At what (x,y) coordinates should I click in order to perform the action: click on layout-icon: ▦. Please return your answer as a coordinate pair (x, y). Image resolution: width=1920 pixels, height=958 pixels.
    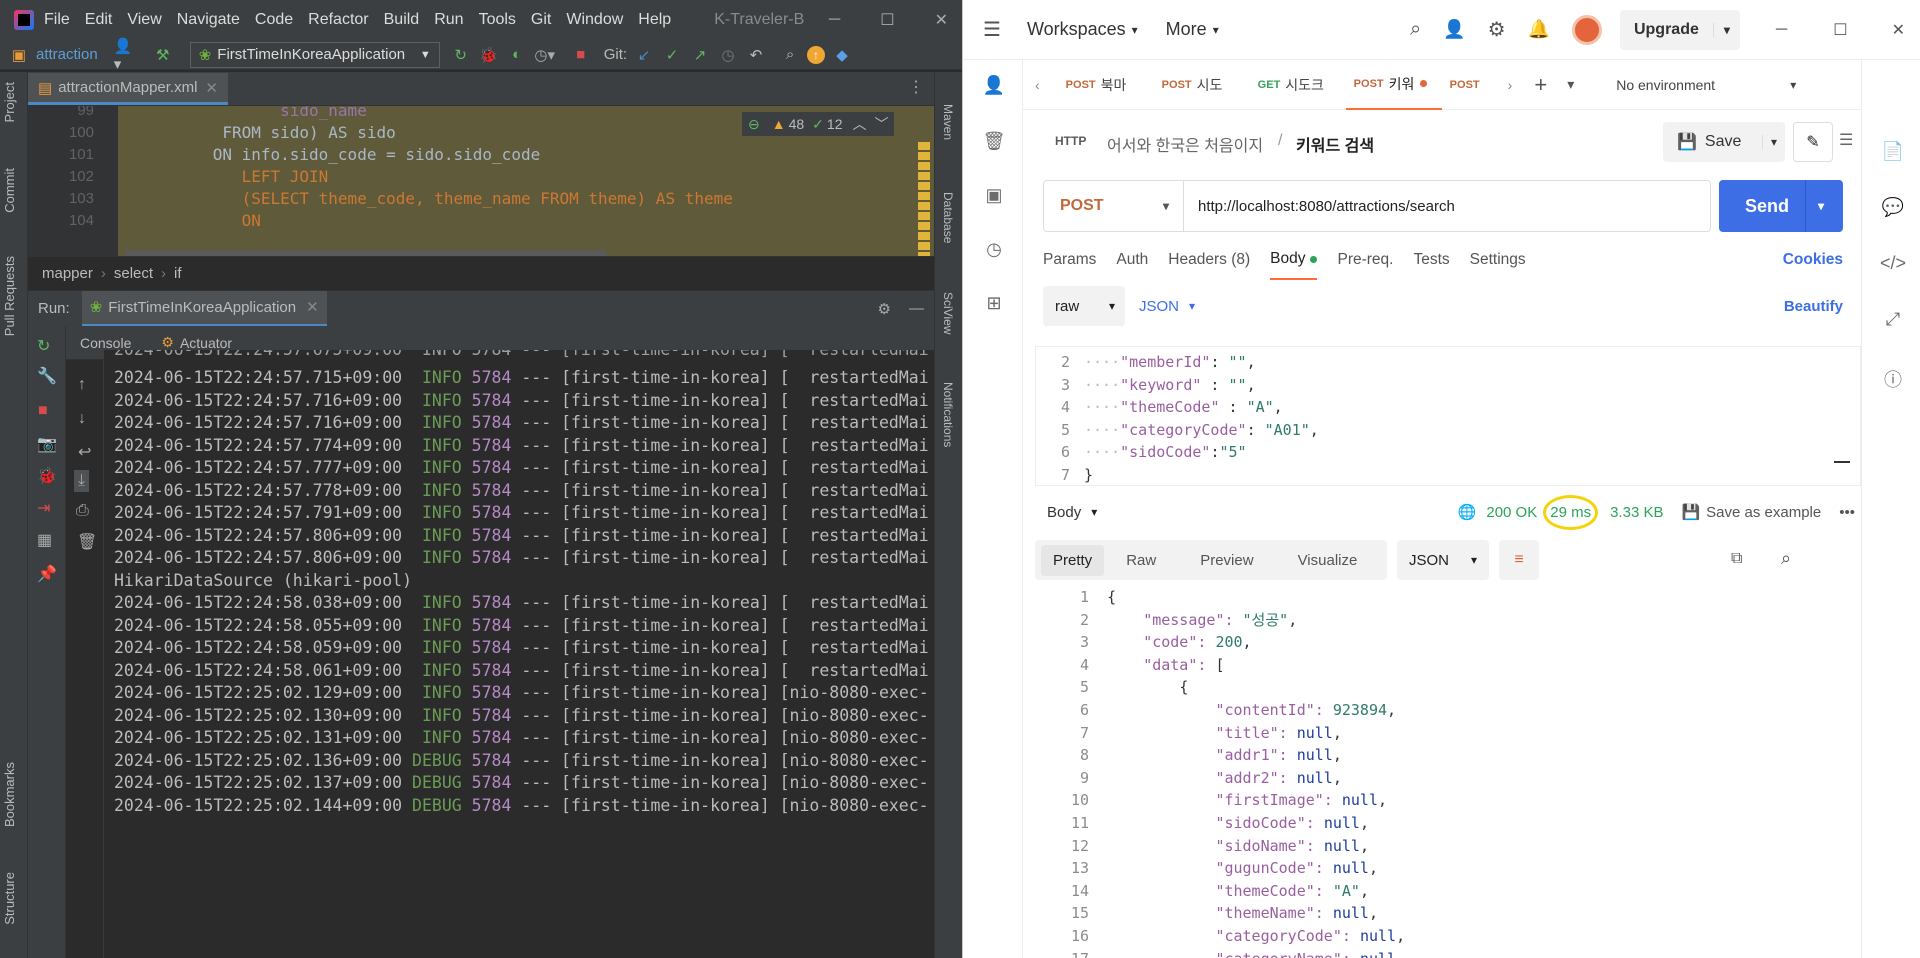
    Looking at the image, I should click on (44, 540).